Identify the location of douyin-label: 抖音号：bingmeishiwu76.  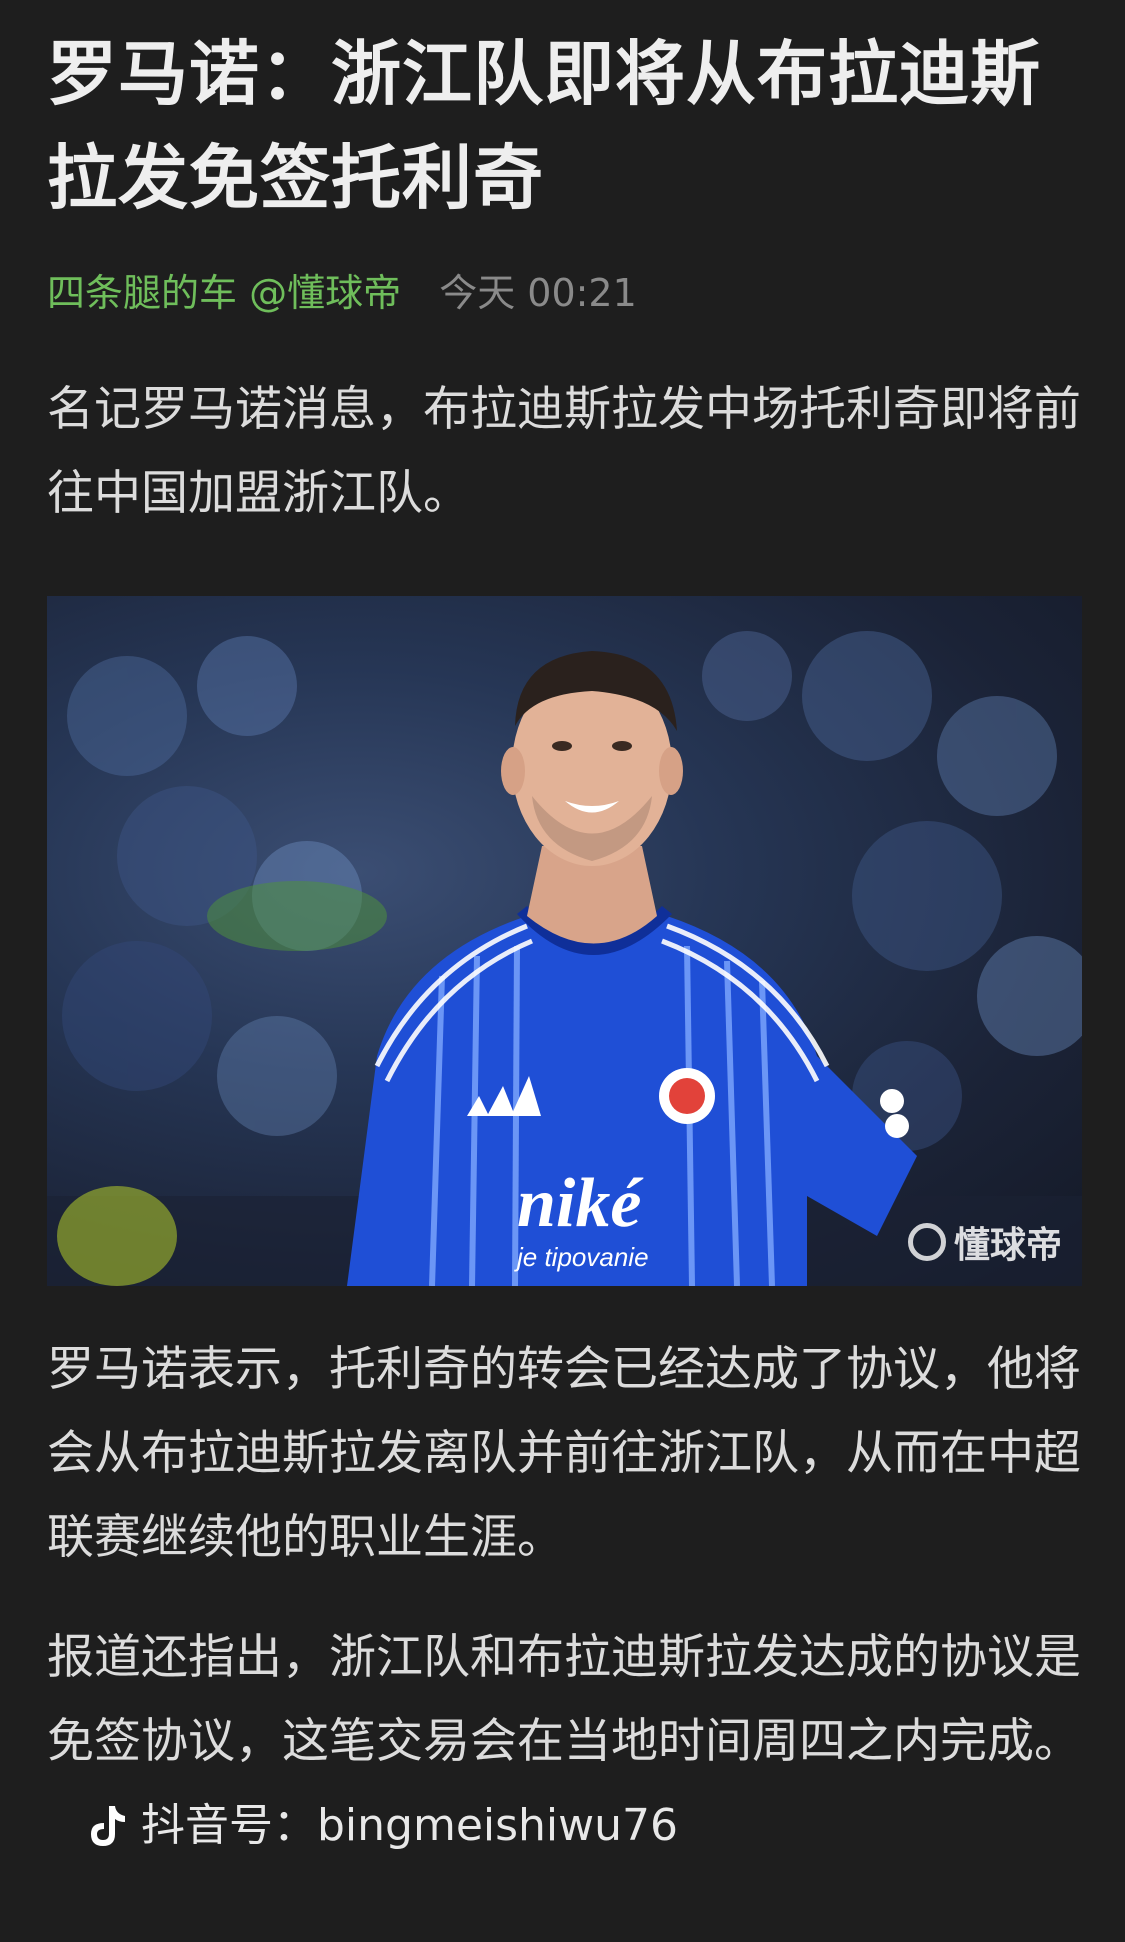
(410, 1825).